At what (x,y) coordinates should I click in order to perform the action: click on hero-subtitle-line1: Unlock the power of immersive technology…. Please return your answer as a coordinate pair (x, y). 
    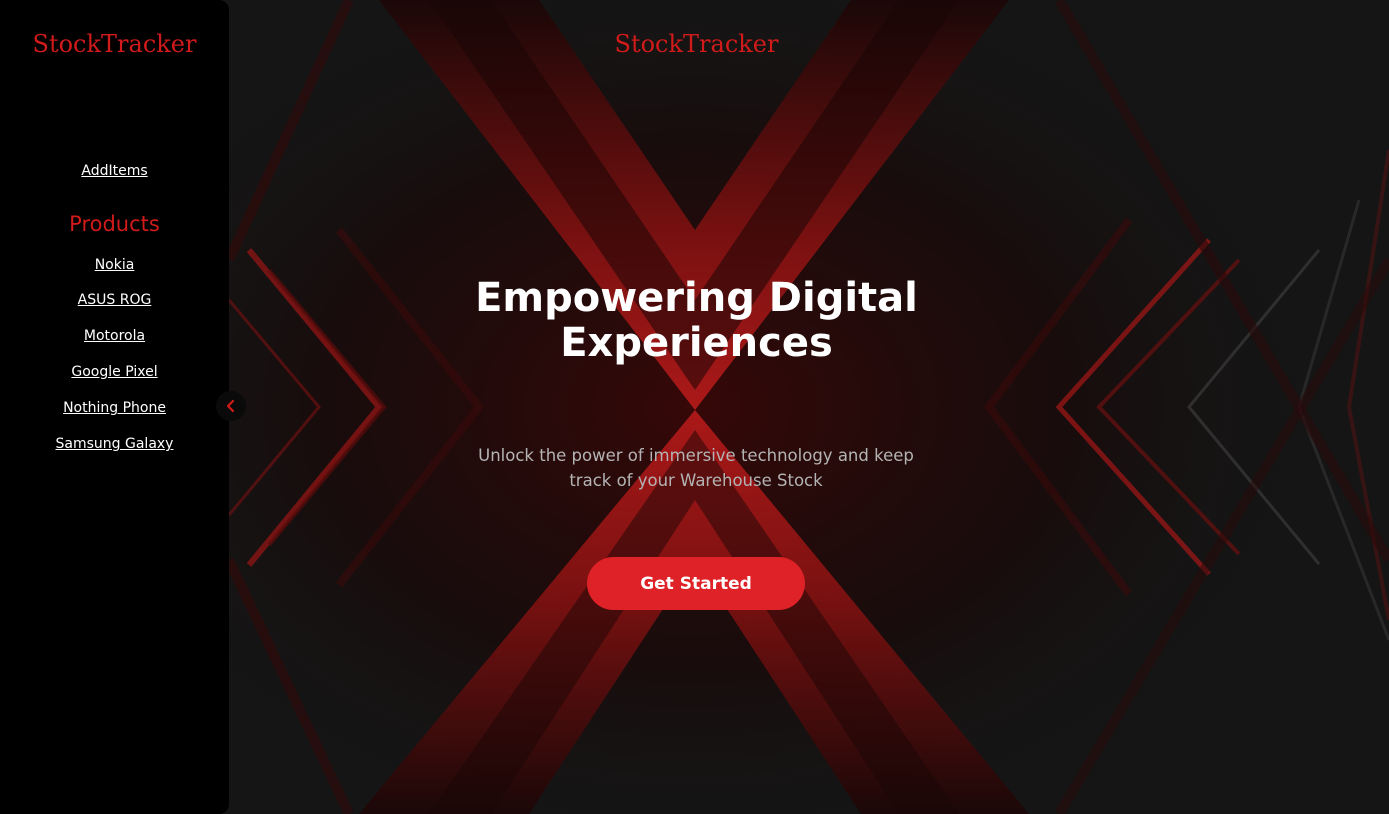
    Looking at the image, I should click on (696, 455).